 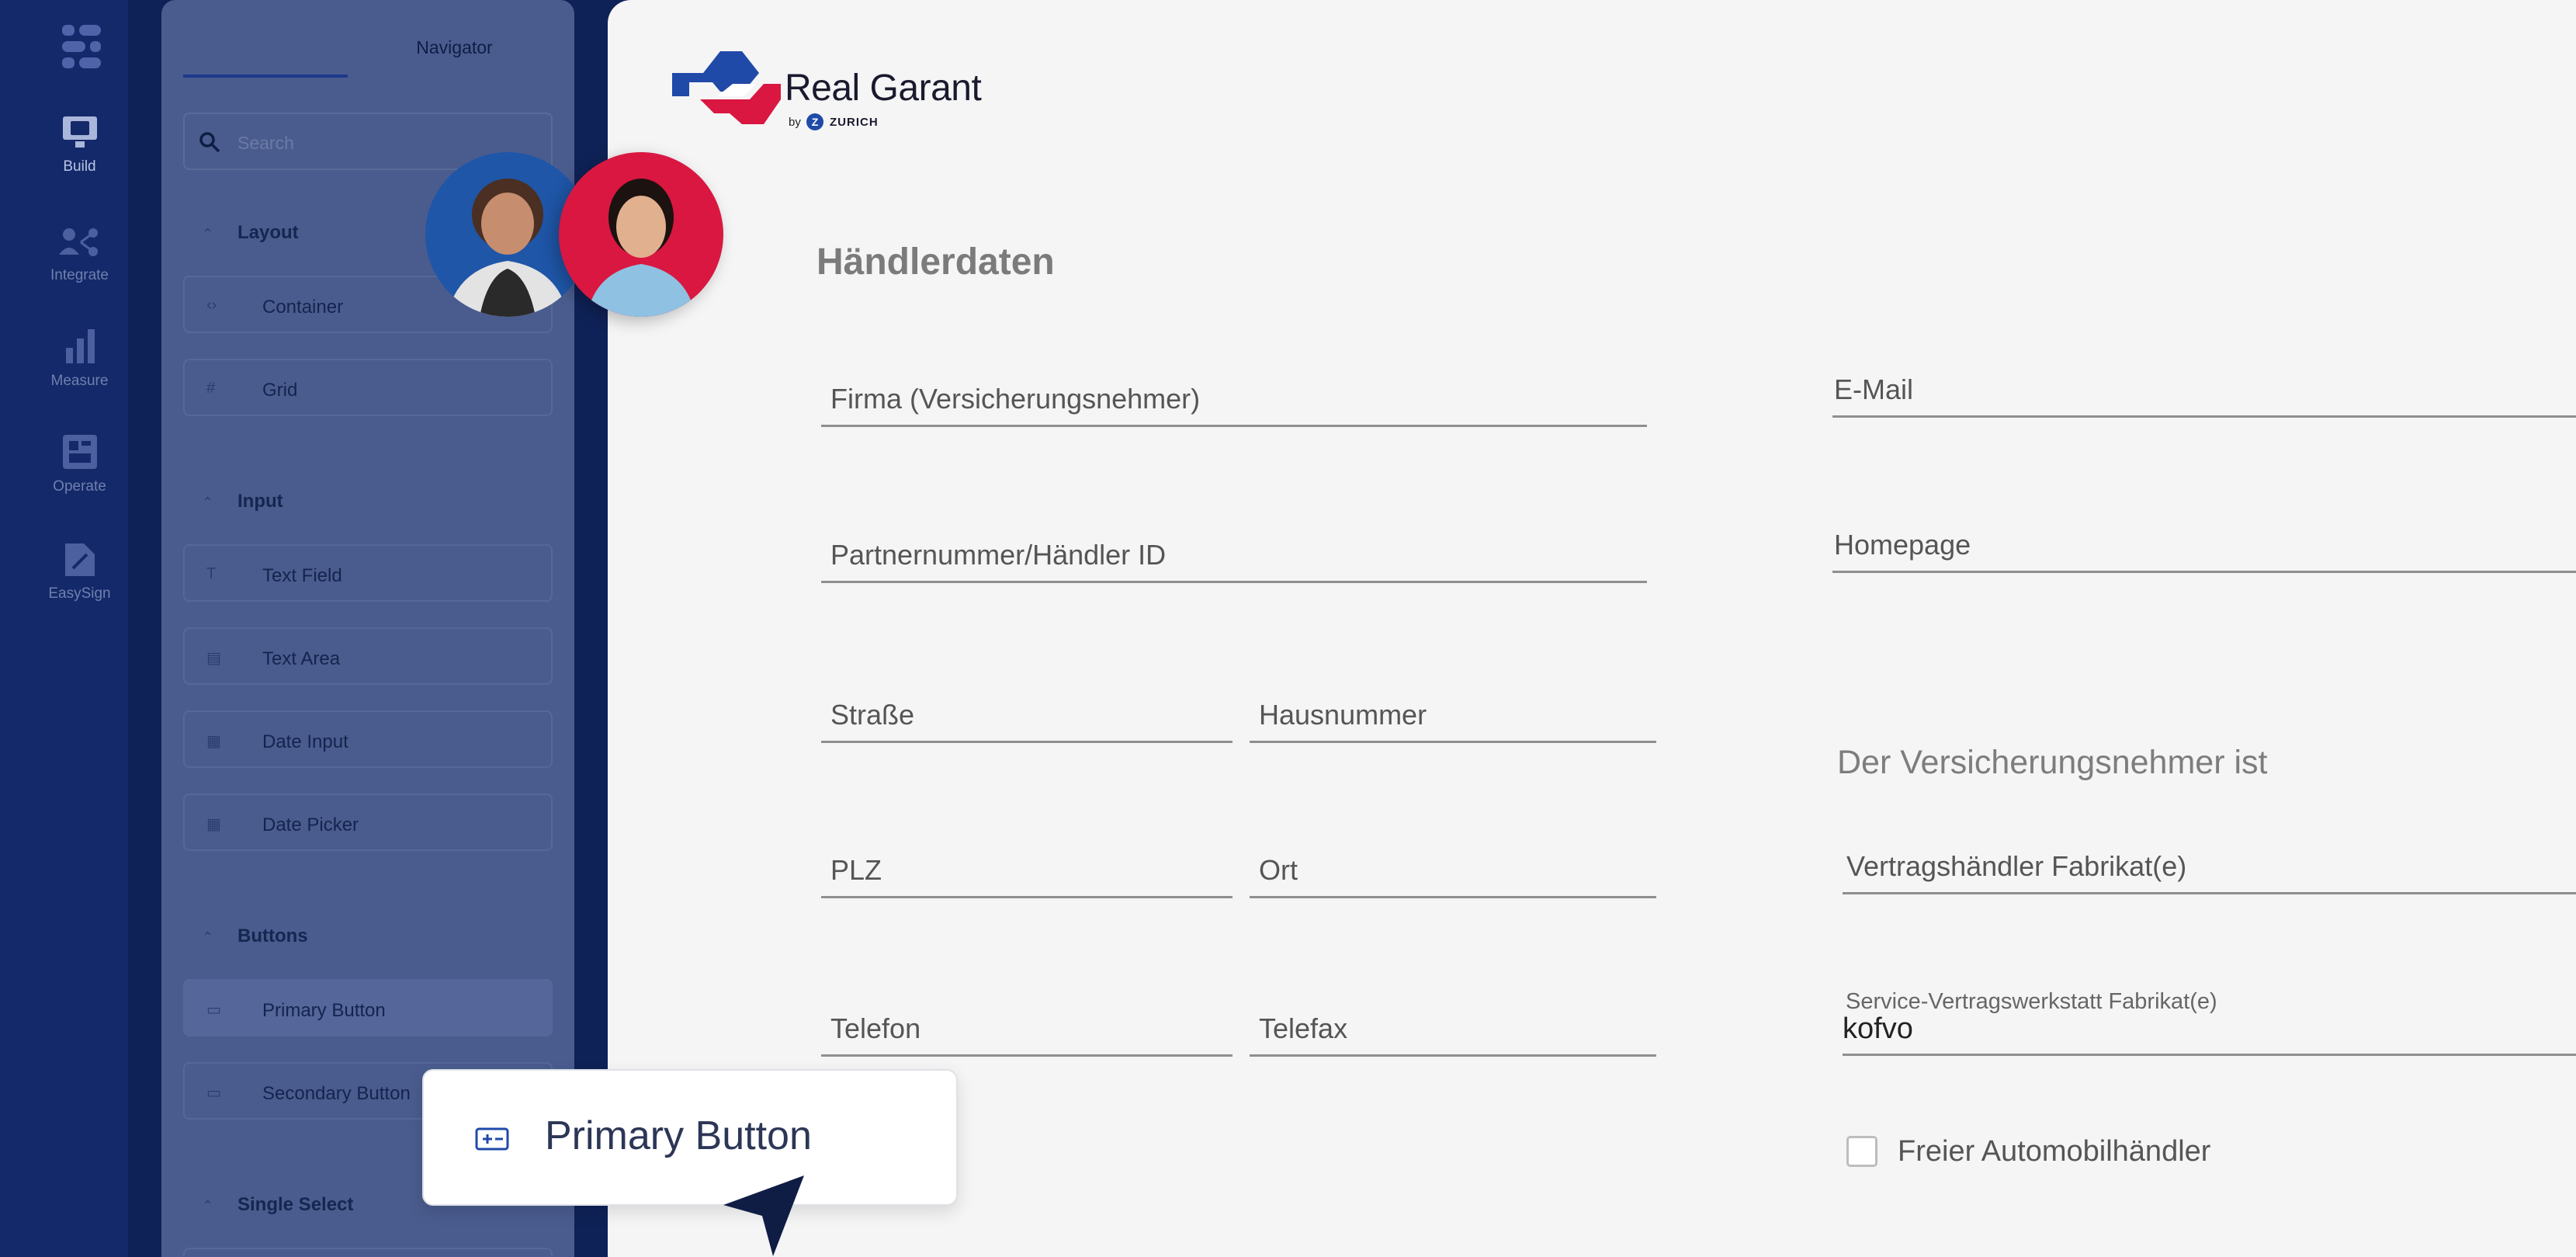 I want to click on nav-item-label: Secondary Button, so click(x=336, y=1093).